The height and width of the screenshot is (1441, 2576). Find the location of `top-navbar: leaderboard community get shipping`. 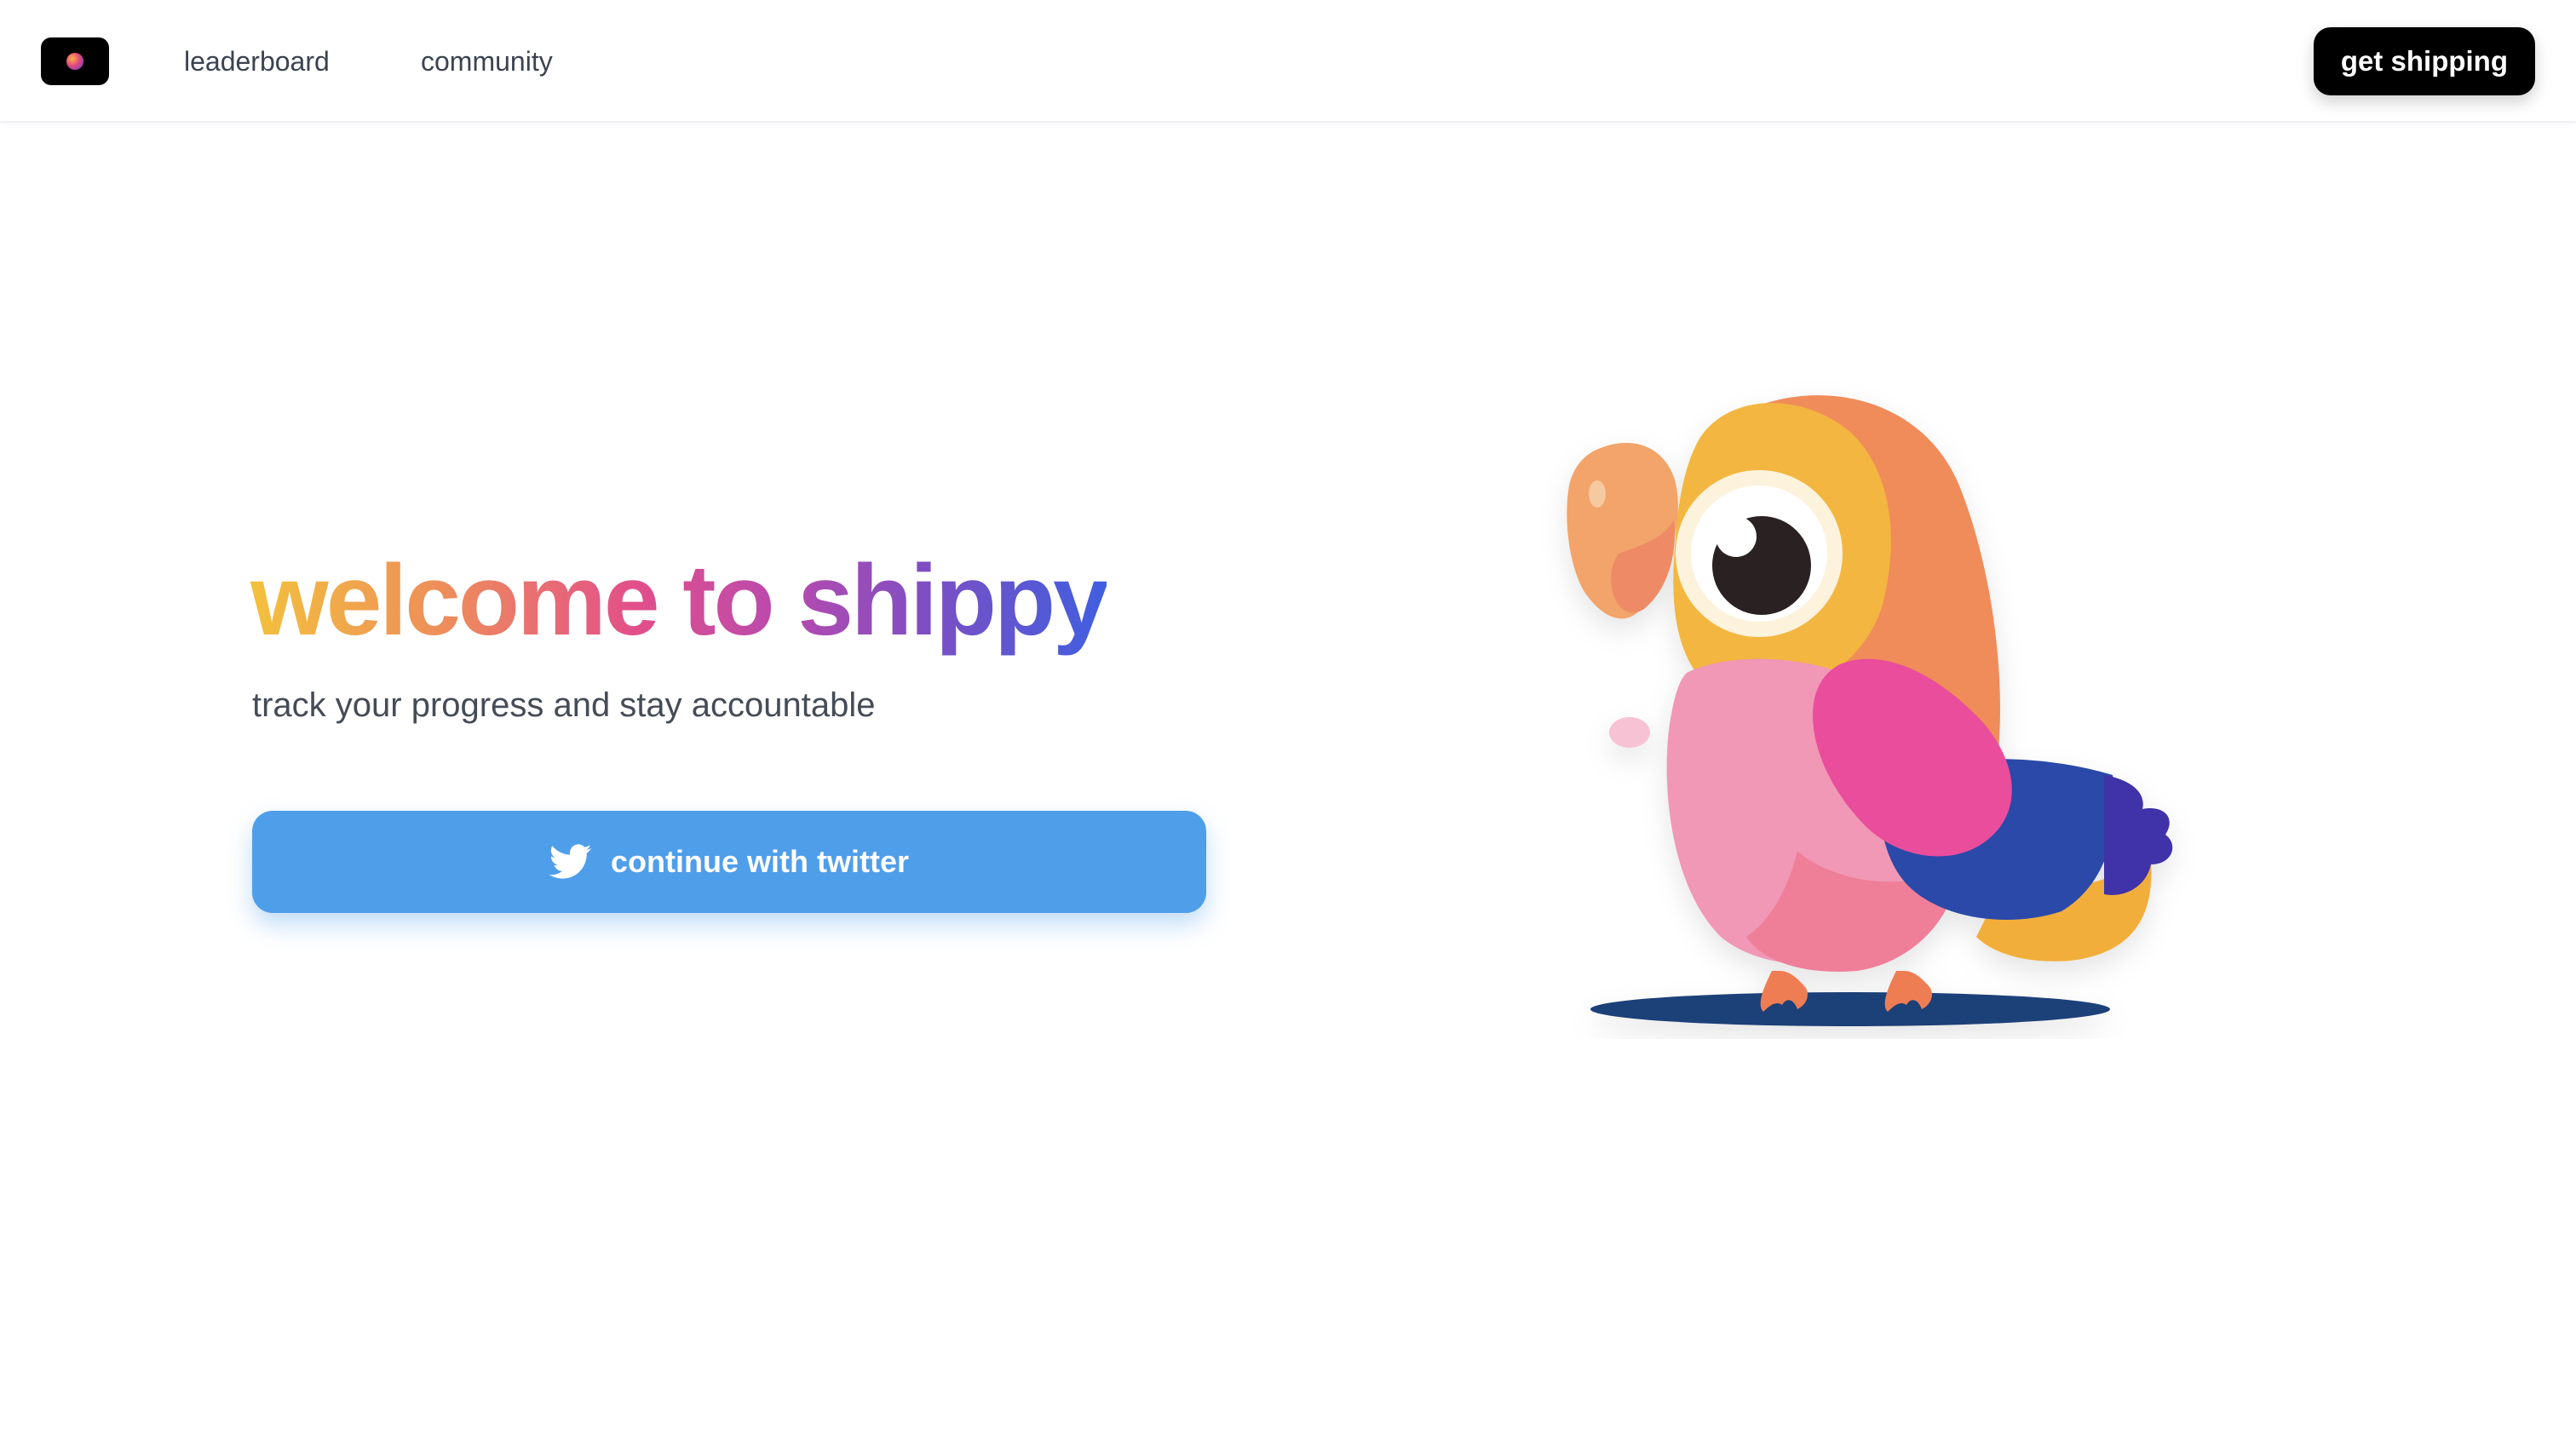

top-navbar: leaderboard community get shipping is located at coordinates (1288, 62).